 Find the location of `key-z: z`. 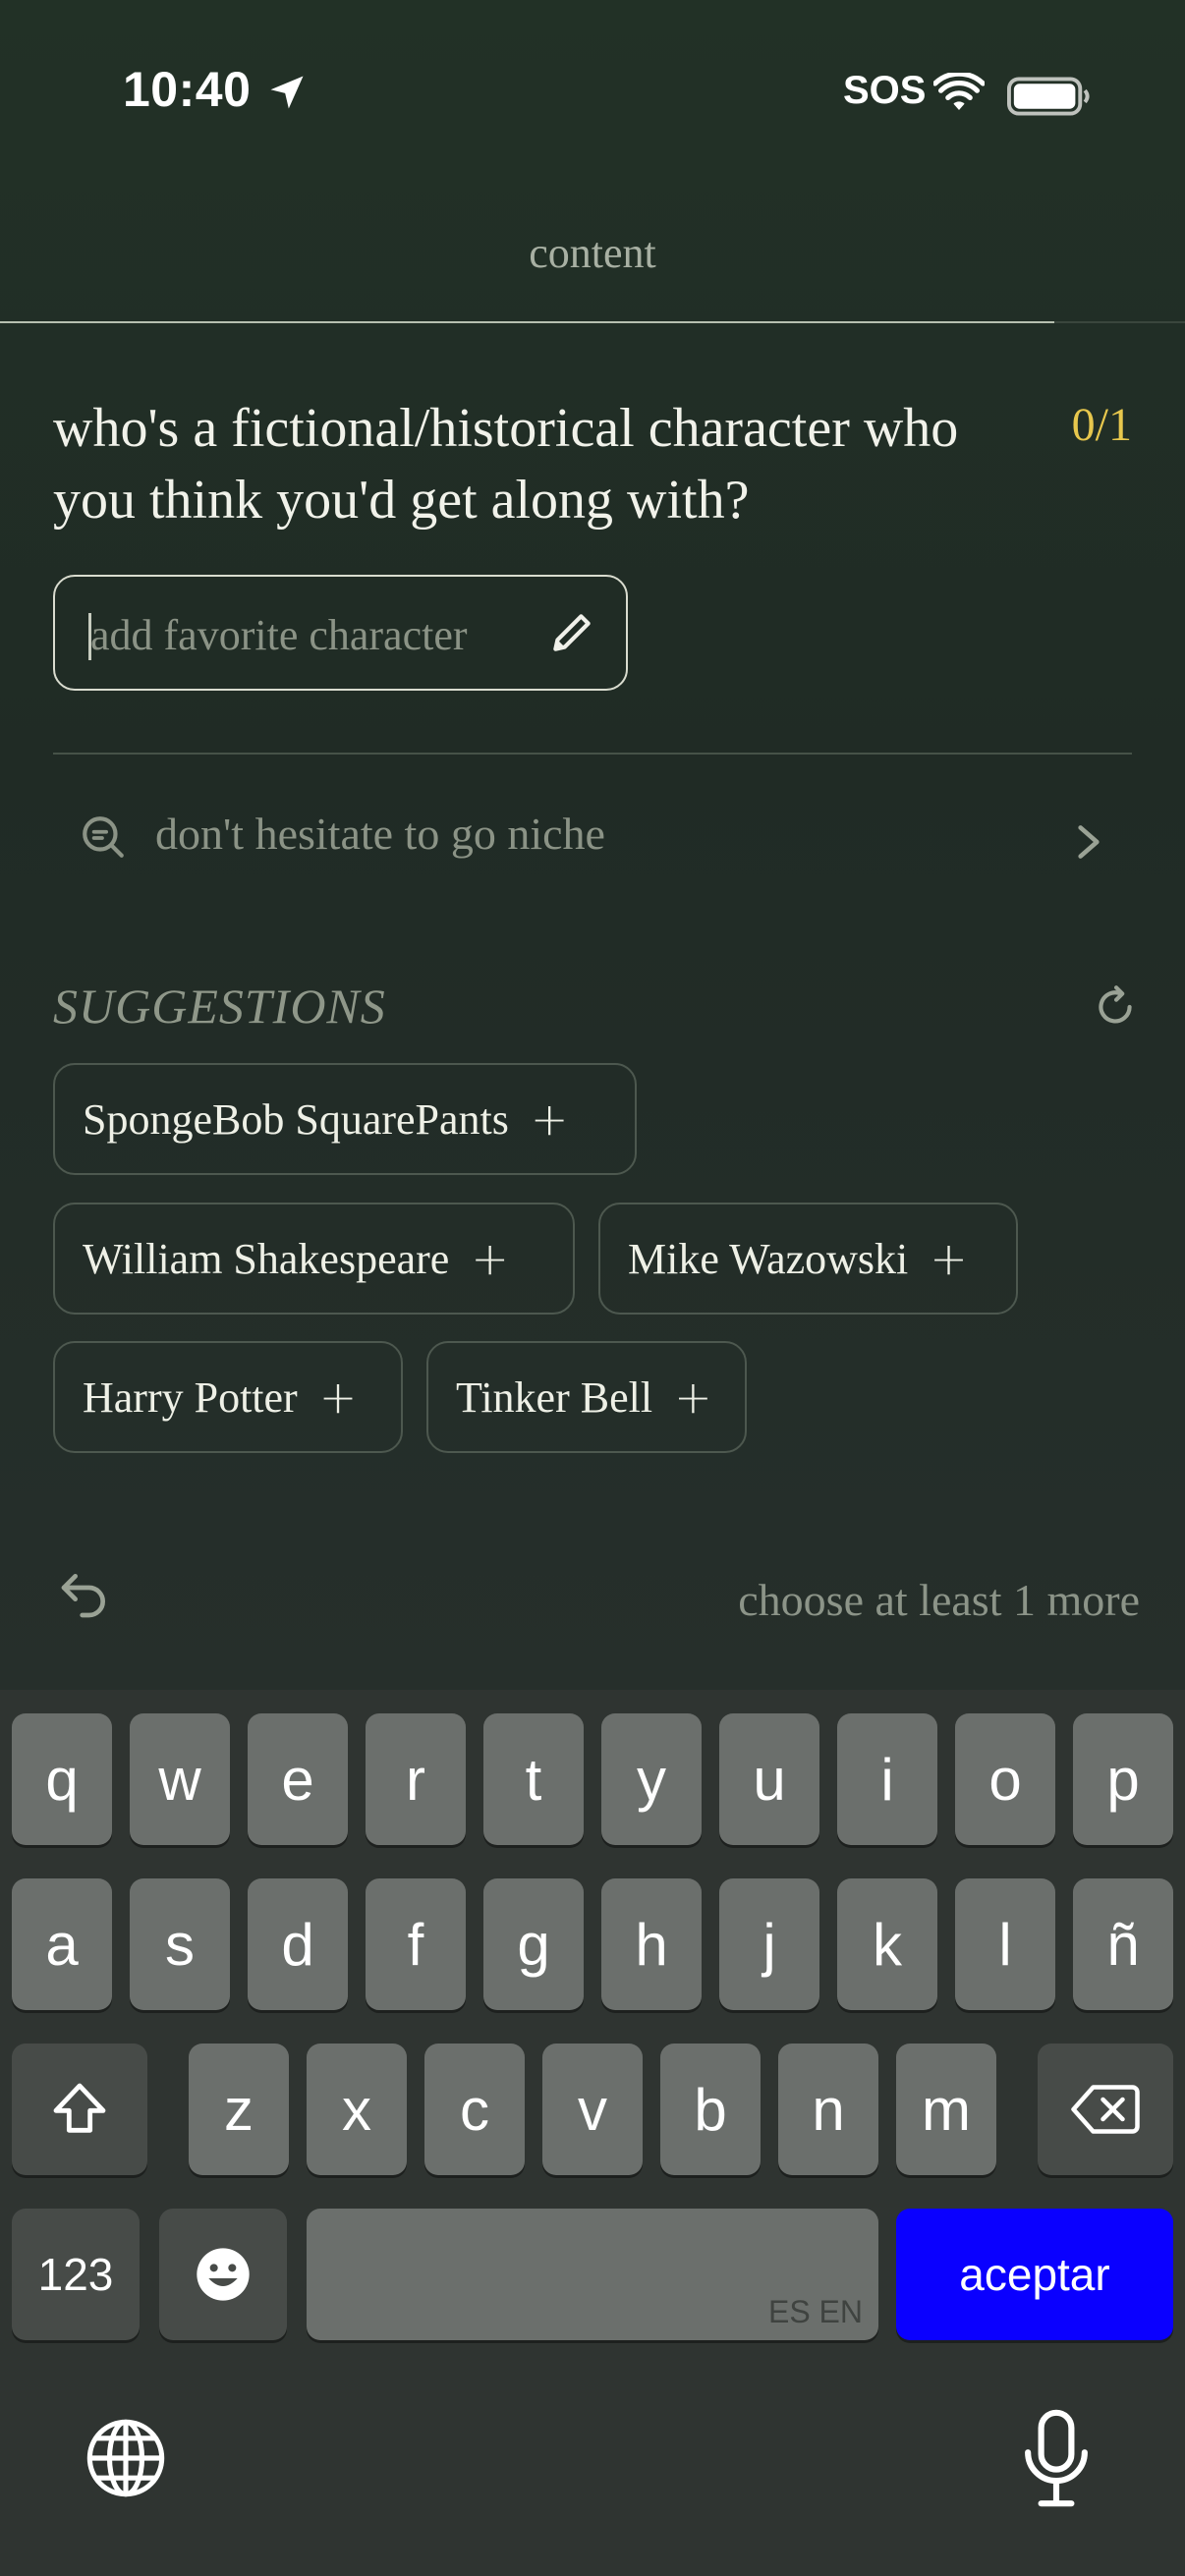

key-z: z is located at coordinates (239, 2109).